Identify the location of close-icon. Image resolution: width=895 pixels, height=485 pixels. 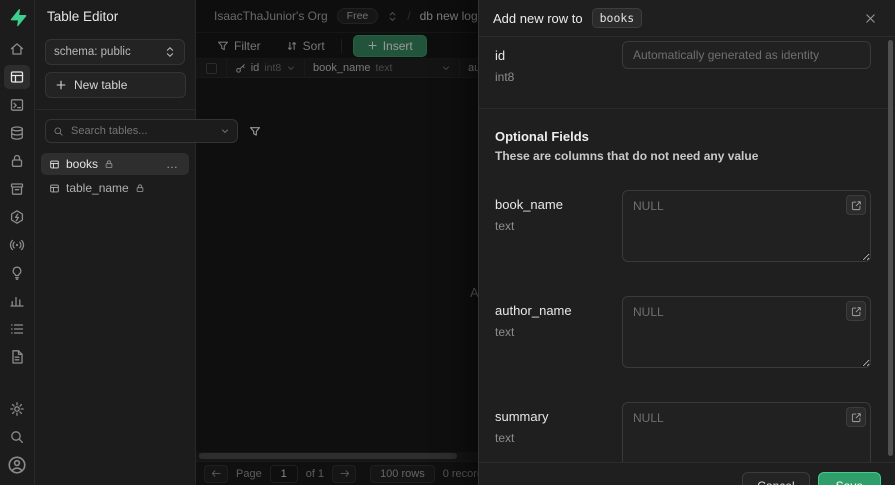
(870, 18).